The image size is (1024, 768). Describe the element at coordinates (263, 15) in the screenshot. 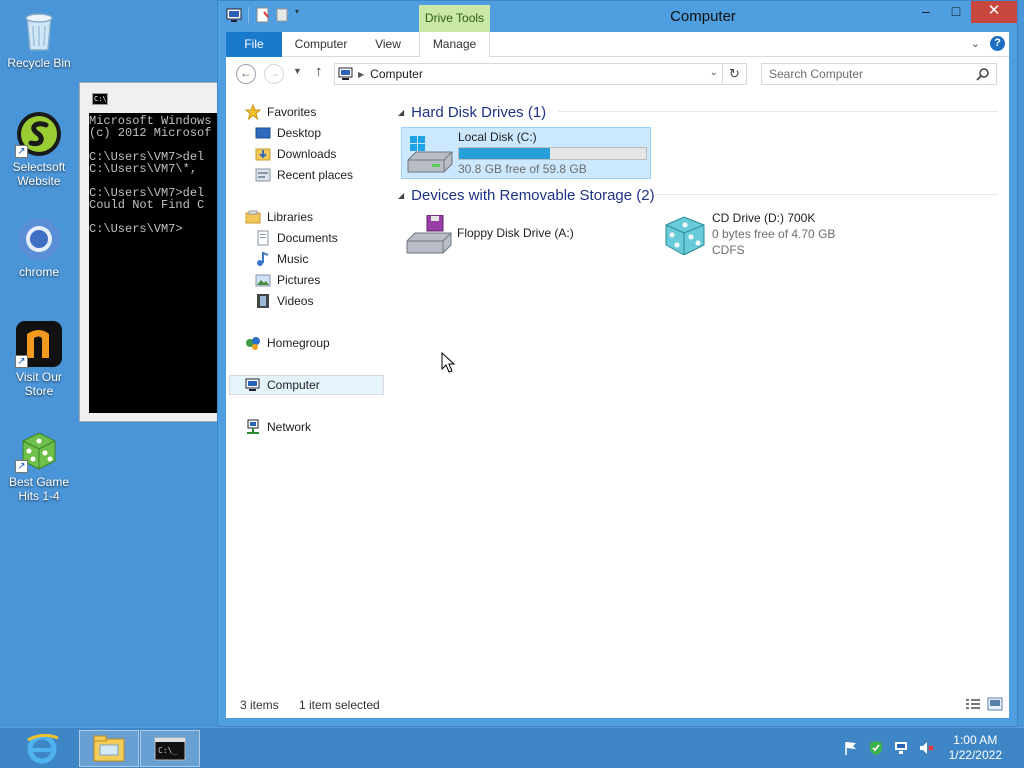

I see `properties-icon` at that location.